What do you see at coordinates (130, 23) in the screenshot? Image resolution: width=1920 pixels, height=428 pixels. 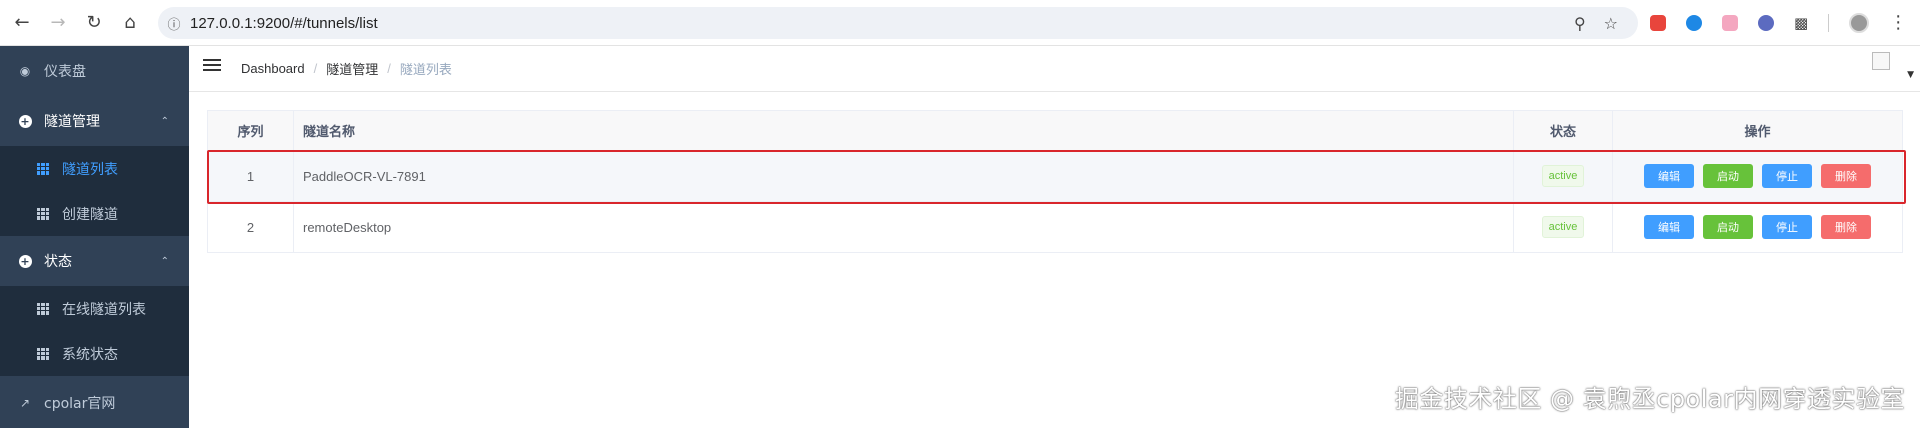 I see `home-icon: ⌂` at bounding box center [130, 23].